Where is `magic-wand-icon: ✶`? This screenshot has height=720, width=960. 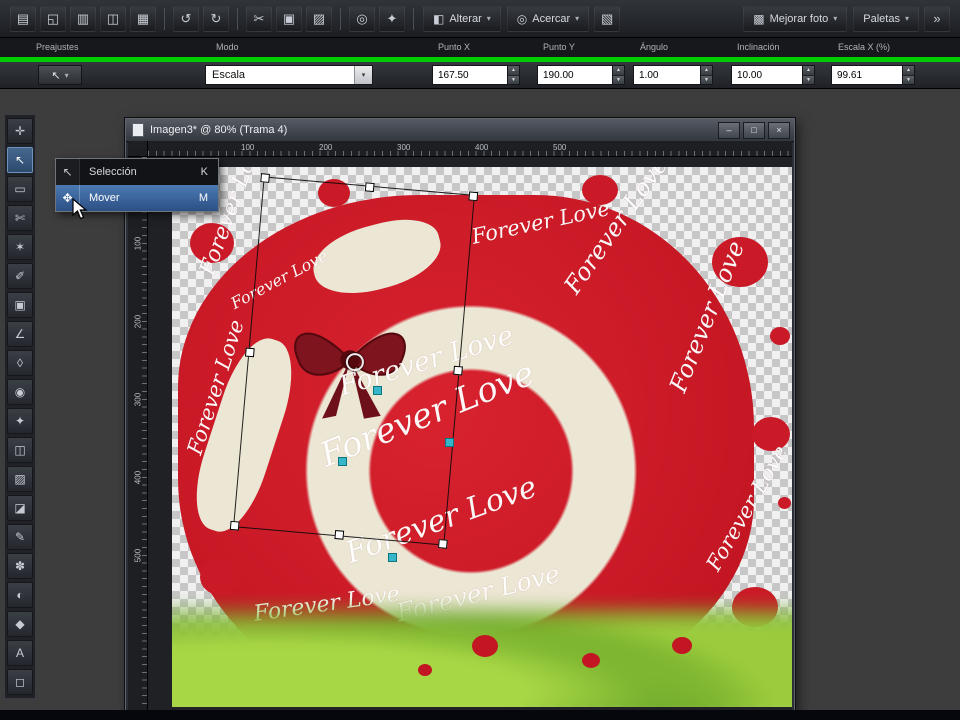 magic-wand-icon: ✶ is located at coordinates (20, 247).